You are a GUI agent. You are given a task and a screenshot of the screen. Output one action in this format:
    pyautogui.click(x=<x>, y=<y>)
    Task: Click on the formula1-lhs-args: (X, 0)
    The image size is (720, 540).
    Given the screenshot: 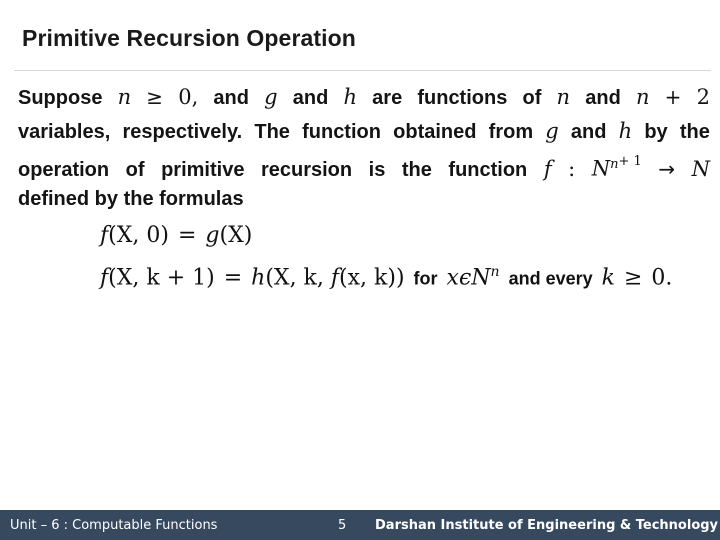 What is the action you would take?
    pyautogui.click(x=138, y=235)
    